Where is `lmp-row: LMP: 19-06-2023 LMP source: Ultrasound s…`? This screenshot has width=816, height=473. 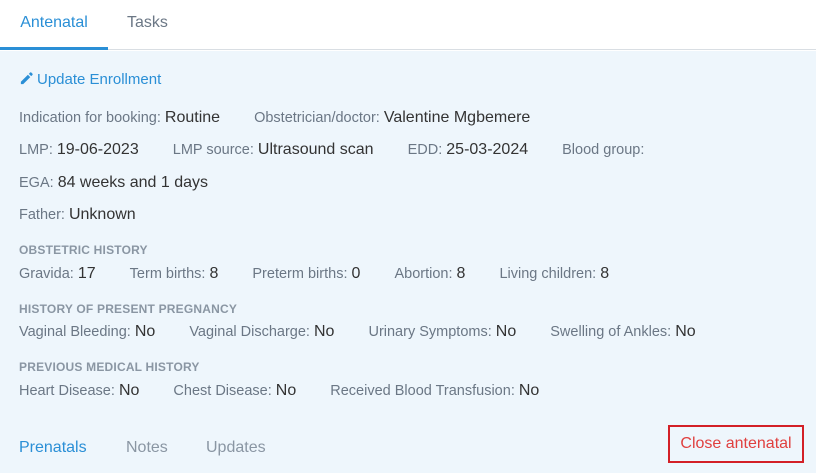 lmp-row: LMP: 19-06-2023 LMP source: Ultrasound s… is located at coordinates (331, 150).